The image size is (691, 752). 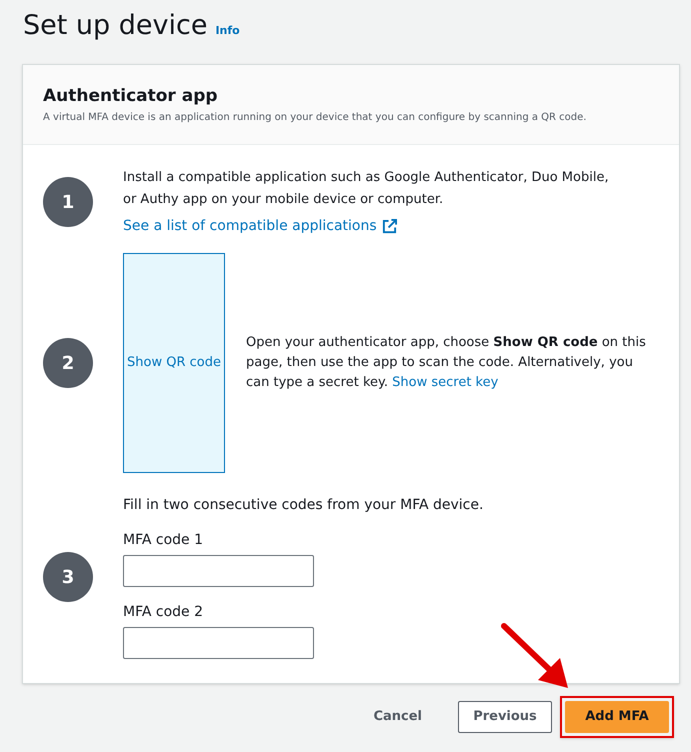 I want to click on card-description: A virtual MFA device is an application running on your device that you can configure by scanning a QR code., so click(x=315, y=118).